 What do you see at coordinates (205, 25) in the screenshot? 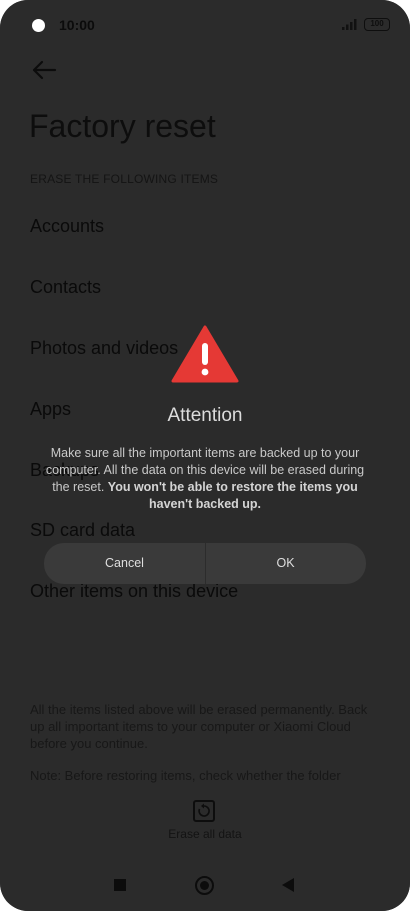
I see `status-bar: 10:00 100` at bounding box center [205, 25].